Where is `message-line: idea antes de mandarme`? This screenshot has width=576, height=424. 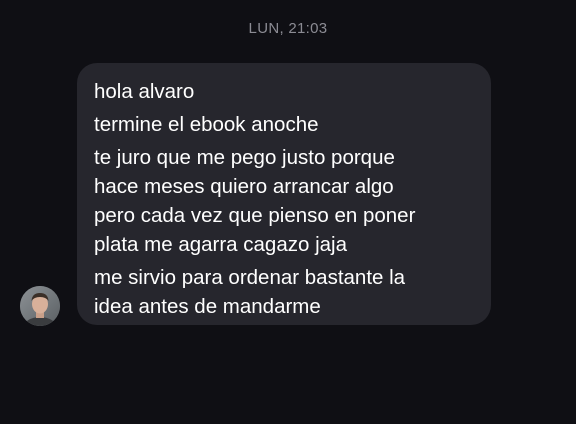 message-line: idea antes de mandarme is located at coordinates (207, 306).